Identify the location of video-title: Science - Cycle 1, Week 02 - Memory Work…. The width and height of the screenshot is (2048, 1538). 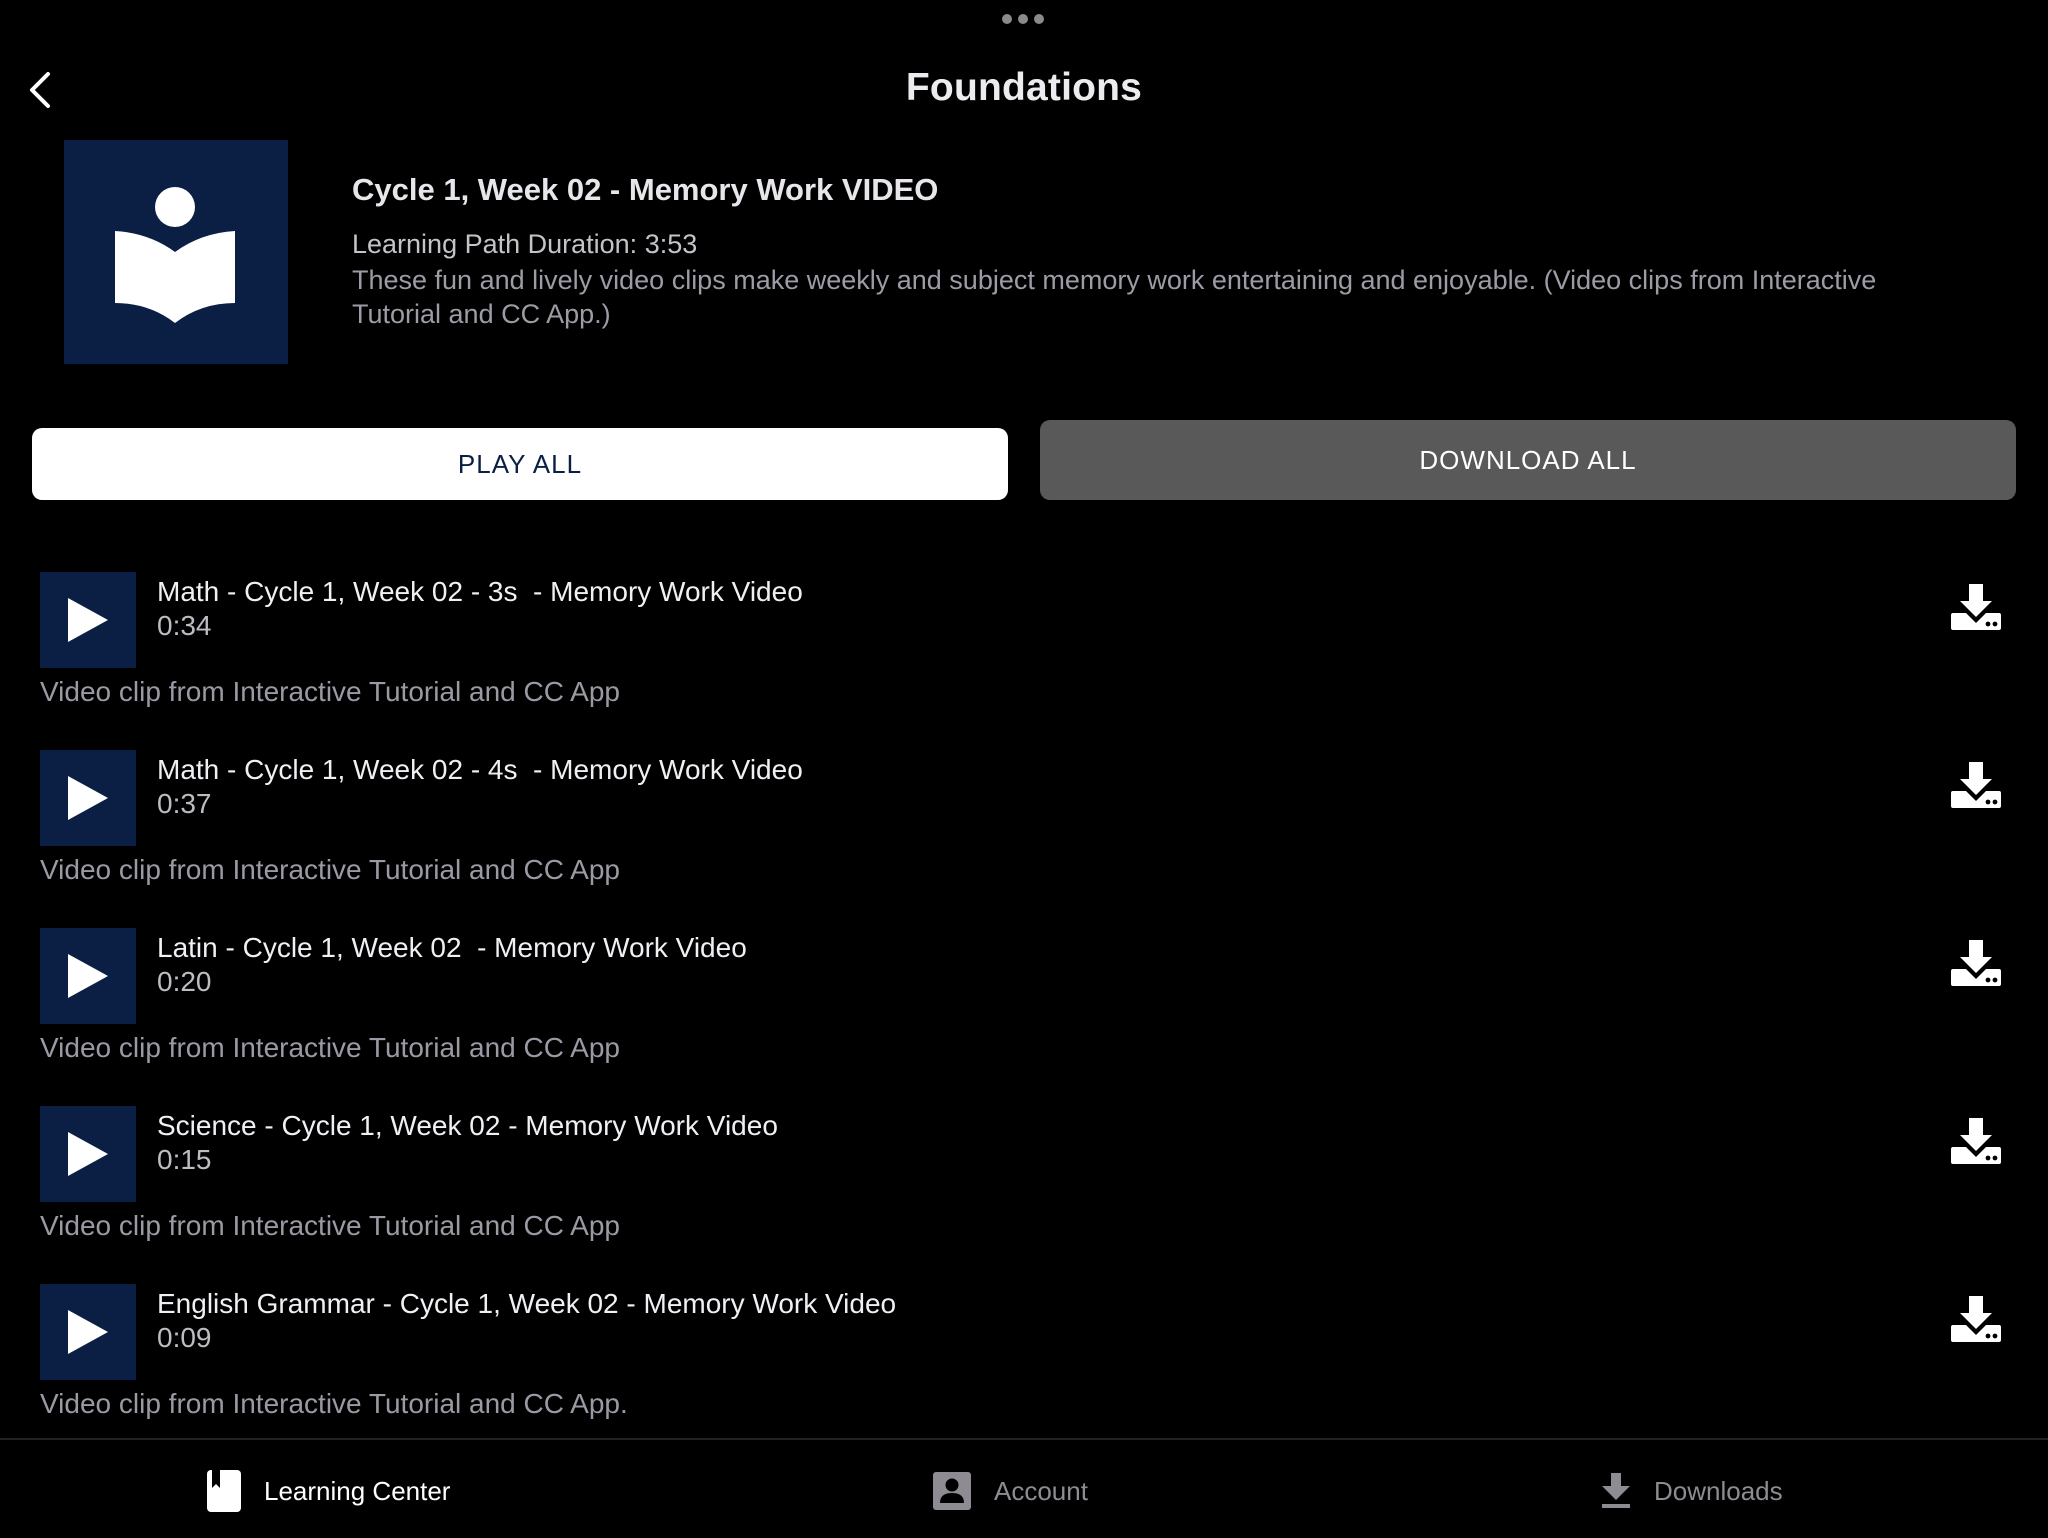
(467, 1125).